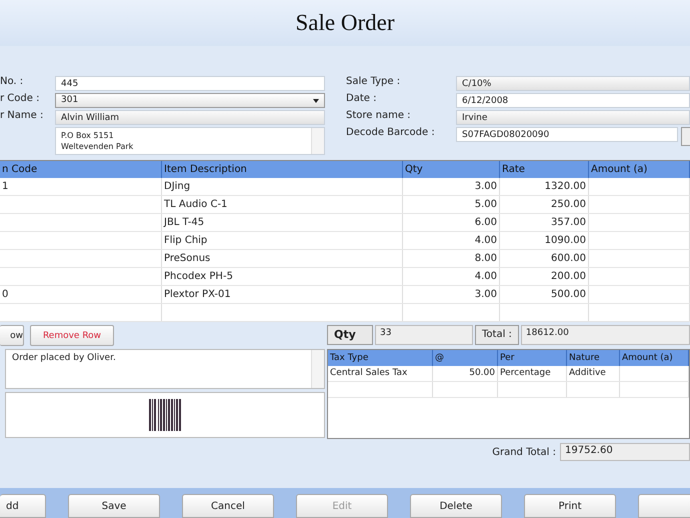  I want to click on add-row-button: ow, so click(12, 335).